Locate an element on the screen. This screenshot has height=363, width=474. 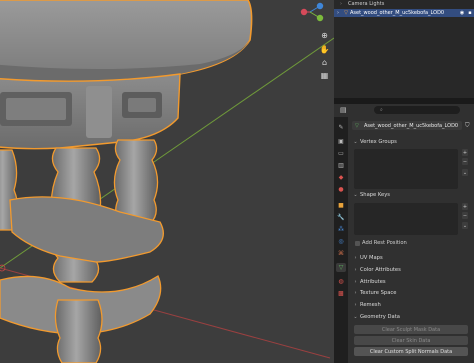
tab-render: ▣ is located at coordinates (341, 141).